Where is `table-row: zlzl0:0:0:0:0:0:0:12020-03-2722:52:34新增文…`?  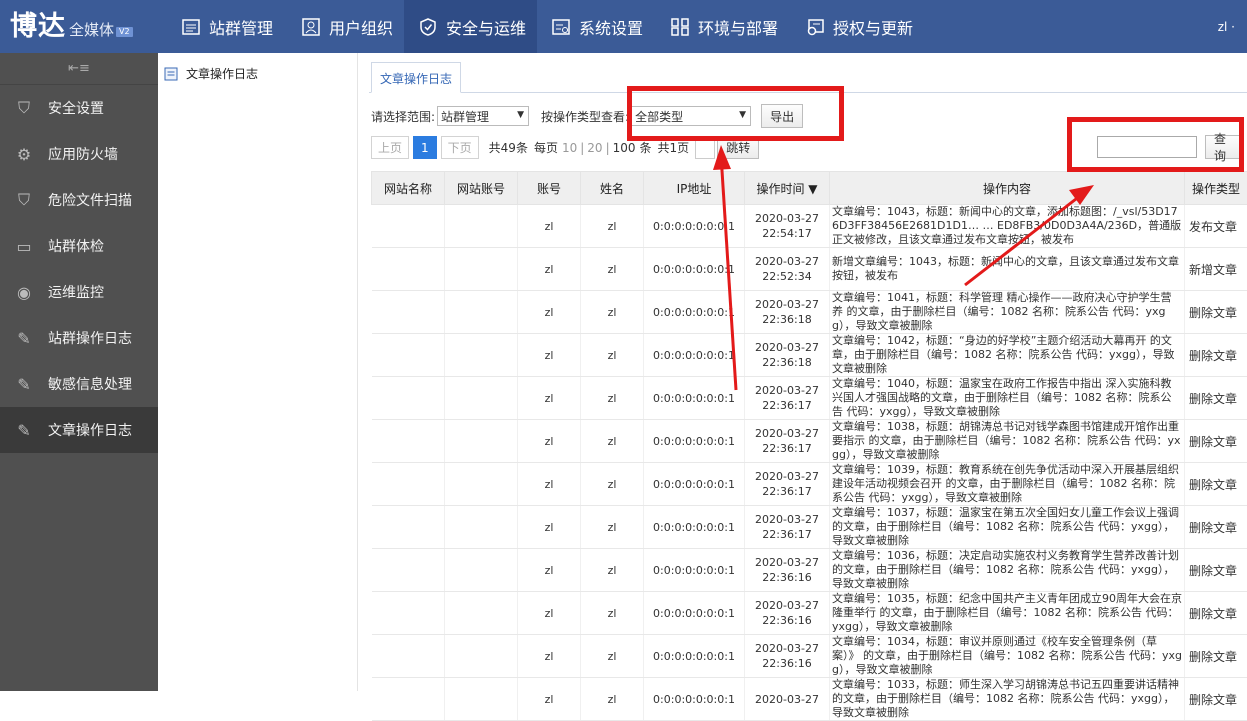
table-row: zlzl0:0:0:0:0:0:0:12020-03-2722:52:34新增文… is located at coordinates (809, 269).